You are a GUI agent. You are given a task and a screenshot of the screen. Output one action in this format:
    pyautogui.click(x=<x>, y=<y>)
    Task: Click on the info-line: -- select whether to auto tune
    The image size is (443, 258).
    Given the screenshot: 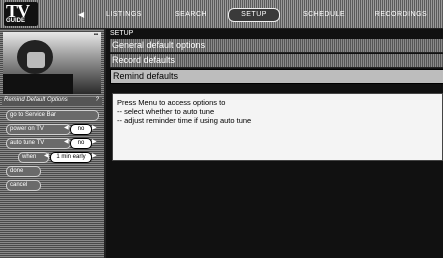 What is the action you would take?
    pyautogui.click(x=166, y=111)
    